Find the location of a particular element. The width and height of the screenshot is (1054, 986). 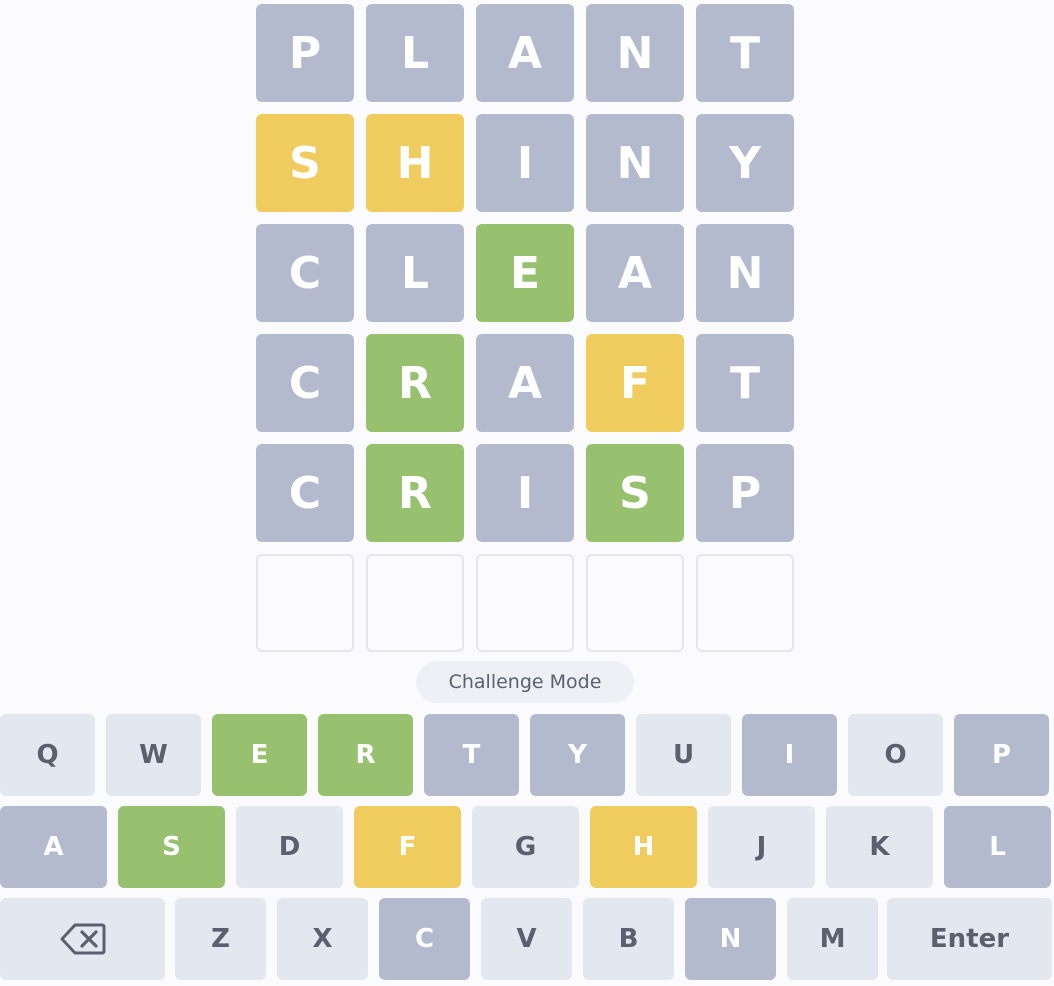

enter-key: Enter is located at coordinates (969, 939).